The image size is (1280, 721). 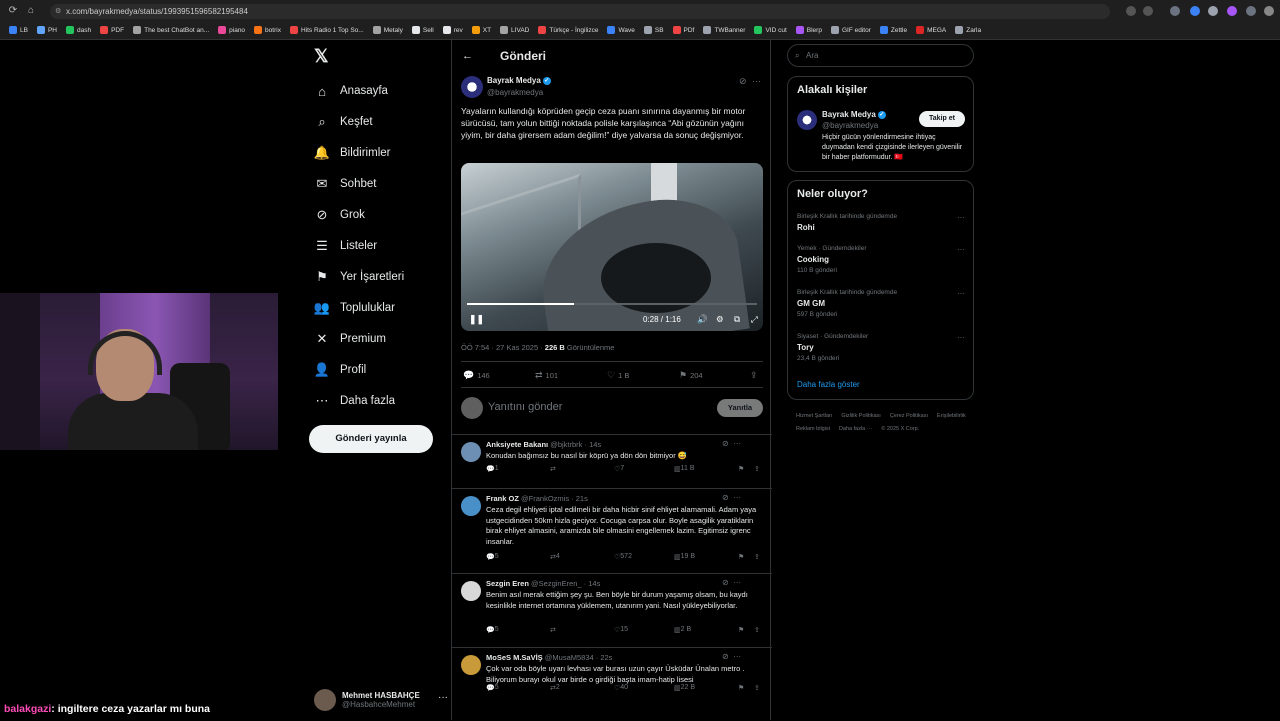 What do you see at coordinates (828, 384) in the screenshot?
I see `show-more-link: Daha fazla göster` at bounding box center [828, 384].